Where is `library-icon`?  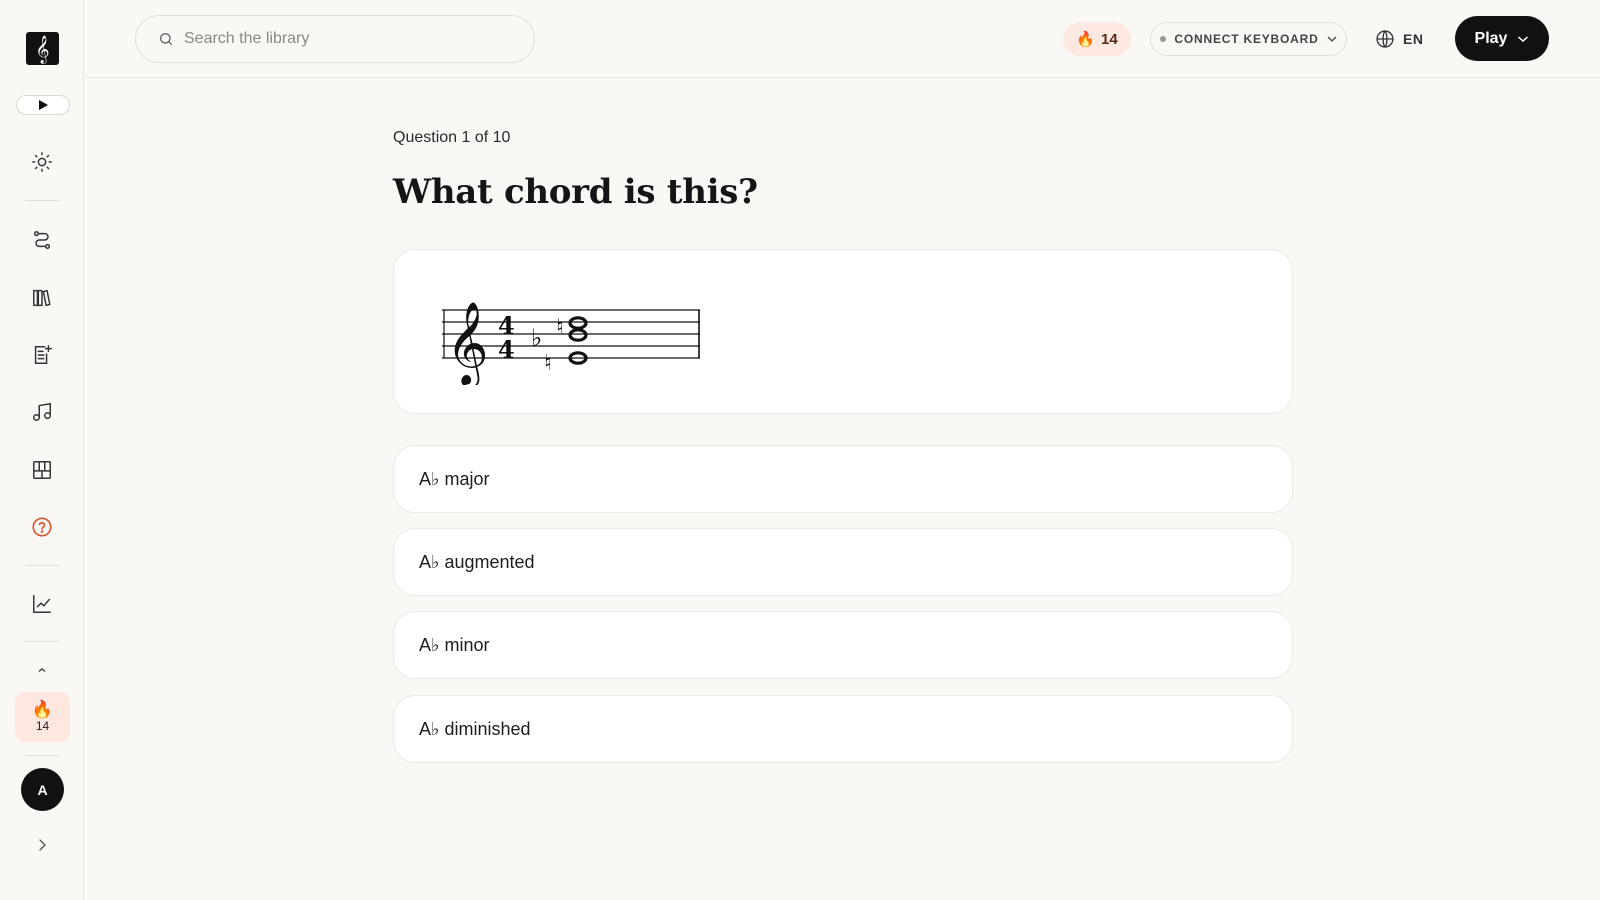 library-icon is located at coordinates (42, 298).